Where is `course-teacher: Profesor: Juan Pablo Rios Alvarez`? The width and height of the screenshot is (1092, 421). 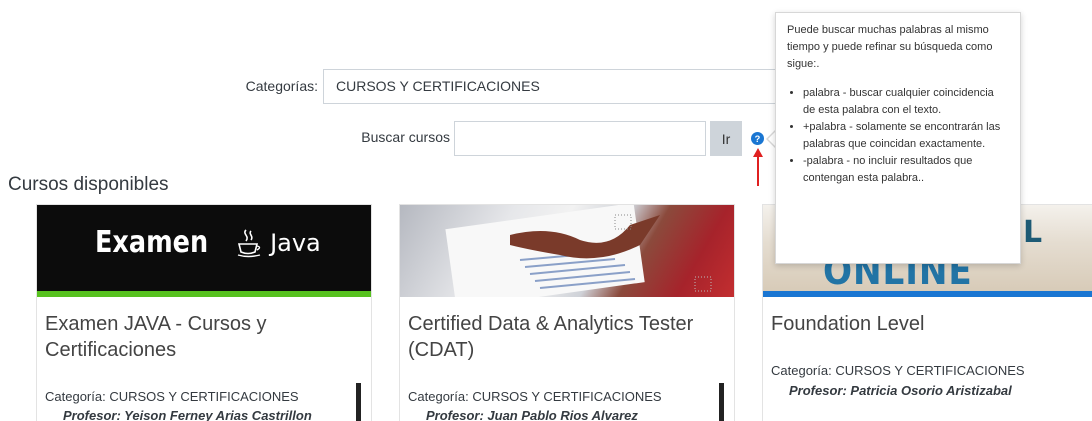 course-teacher: Profesor: Juan Pablo Rios Alvarez is located at coordinates (532, 414).